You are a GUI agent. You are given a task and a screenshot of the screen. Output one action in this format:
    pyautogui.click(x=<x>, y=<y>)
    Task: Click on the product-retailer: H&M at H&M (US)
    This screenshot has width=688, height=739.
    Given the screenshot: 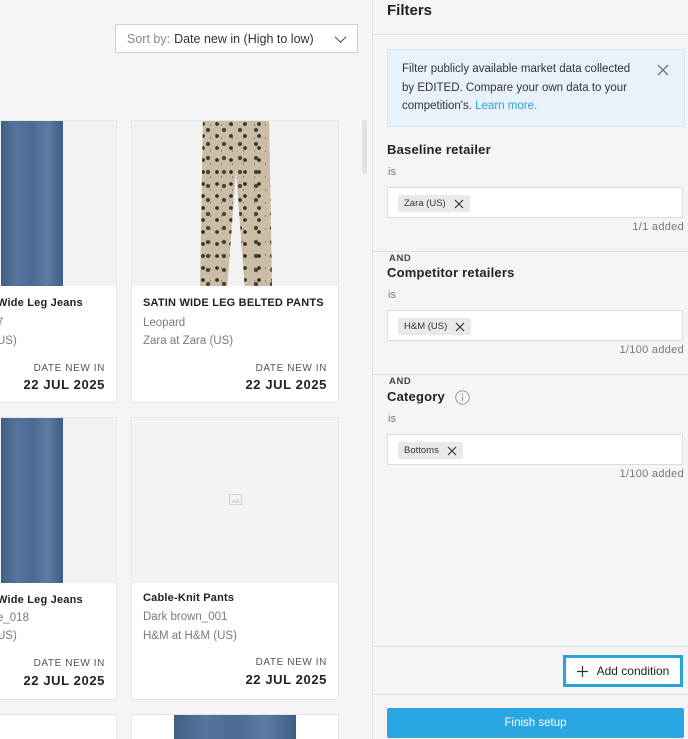 What is the action you would take?
    pyautogui.click(x=190, y=636)
    